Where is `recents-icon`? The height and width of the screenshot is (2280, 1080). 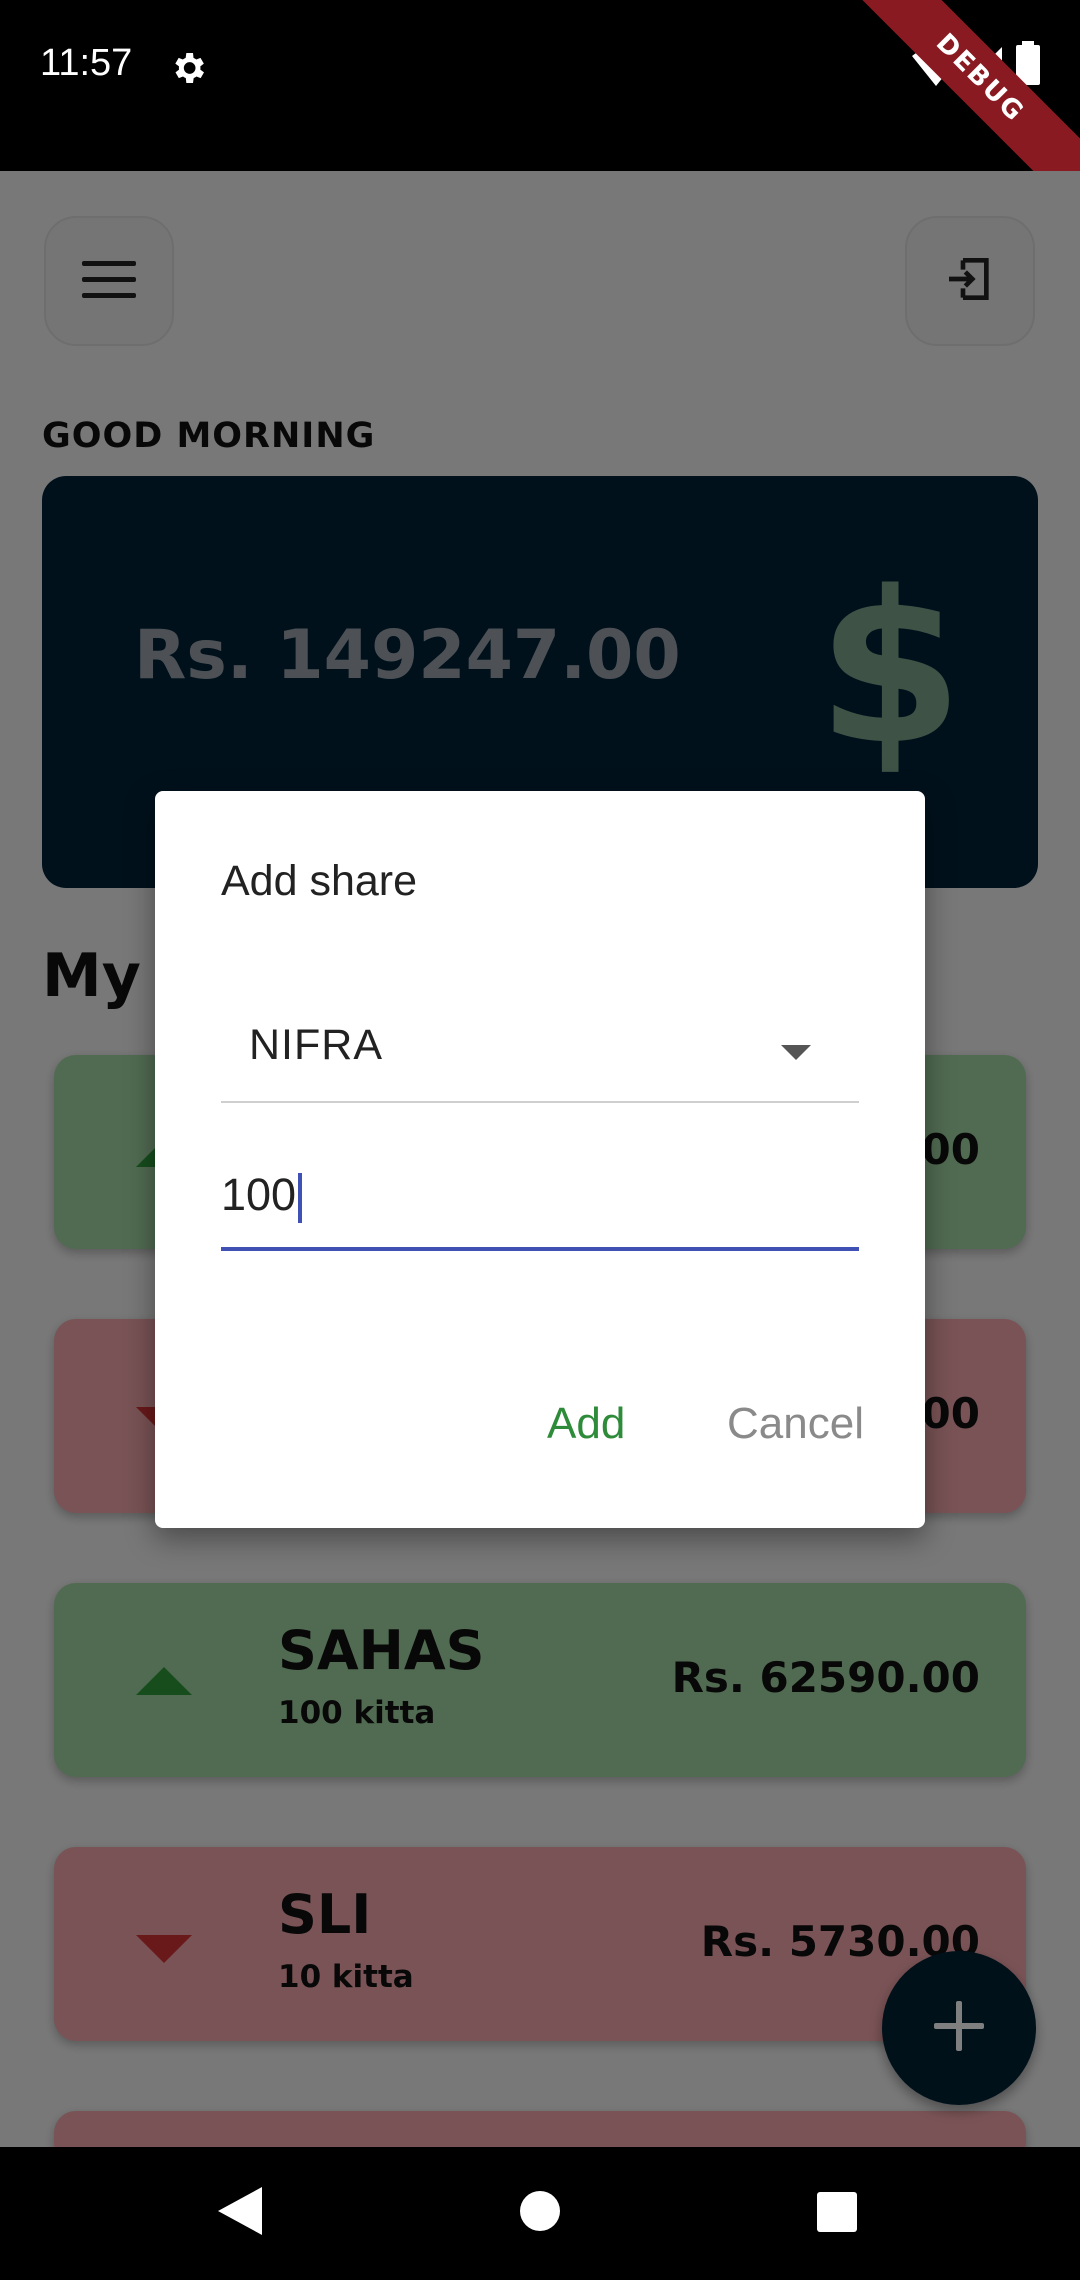 recents-icon is located at coordinates (837, 2214).